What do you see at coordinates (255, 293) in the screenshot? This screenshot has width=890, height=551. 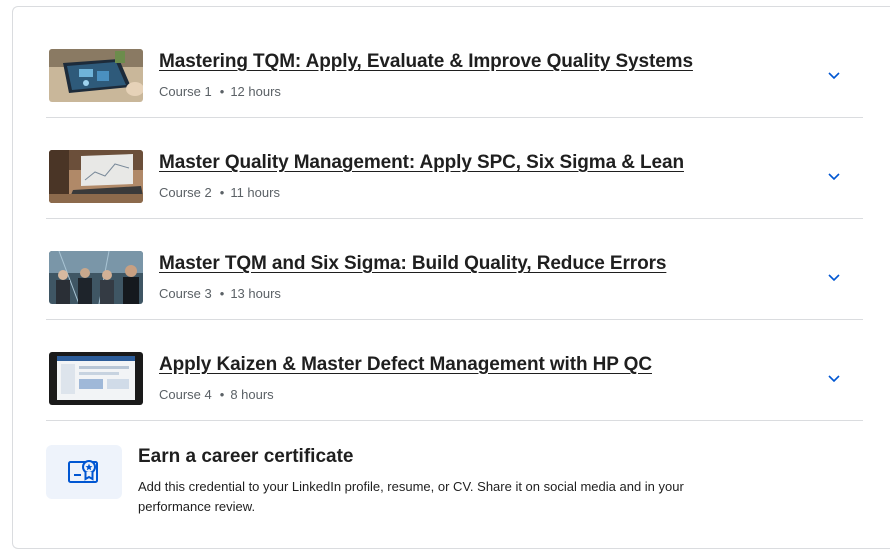 I see `course-duration: 13 hours` at bounding box center [255, 293].